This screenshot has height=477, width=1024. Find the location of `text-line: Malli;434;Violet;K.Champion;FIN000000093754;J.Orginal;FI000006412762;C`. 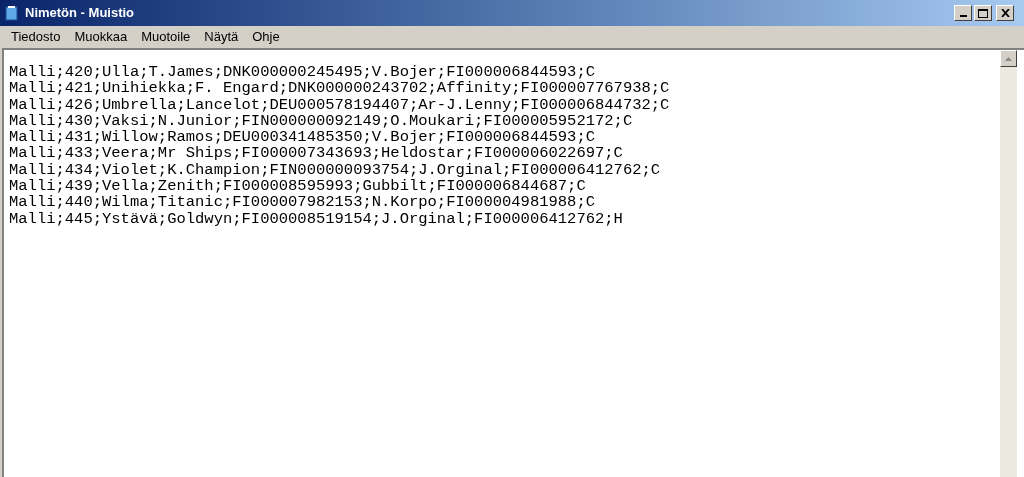

text-line: Malli;434;Violet;K.Champion;FIN000000093754;J.Orginal;FI000006412762;C is located at coordinates (335, 170).